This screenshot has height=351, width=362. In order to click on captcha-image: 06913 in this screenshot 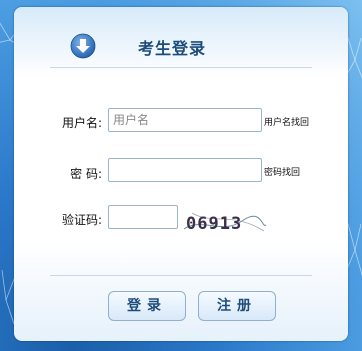, I will do `click(224, 222)`.